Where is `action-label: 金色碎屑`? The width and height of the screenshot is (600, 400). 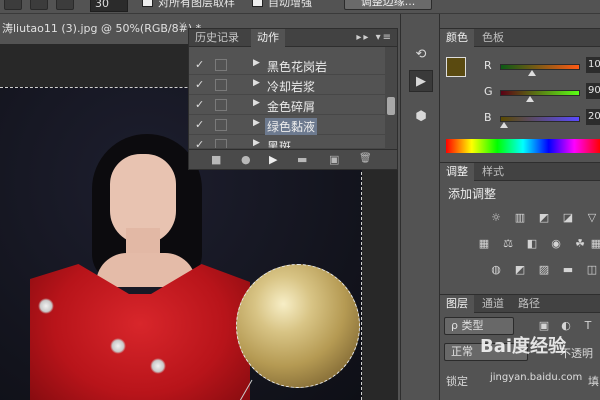 action-label: 金色碎屑 is located at coordinates (291, 107).